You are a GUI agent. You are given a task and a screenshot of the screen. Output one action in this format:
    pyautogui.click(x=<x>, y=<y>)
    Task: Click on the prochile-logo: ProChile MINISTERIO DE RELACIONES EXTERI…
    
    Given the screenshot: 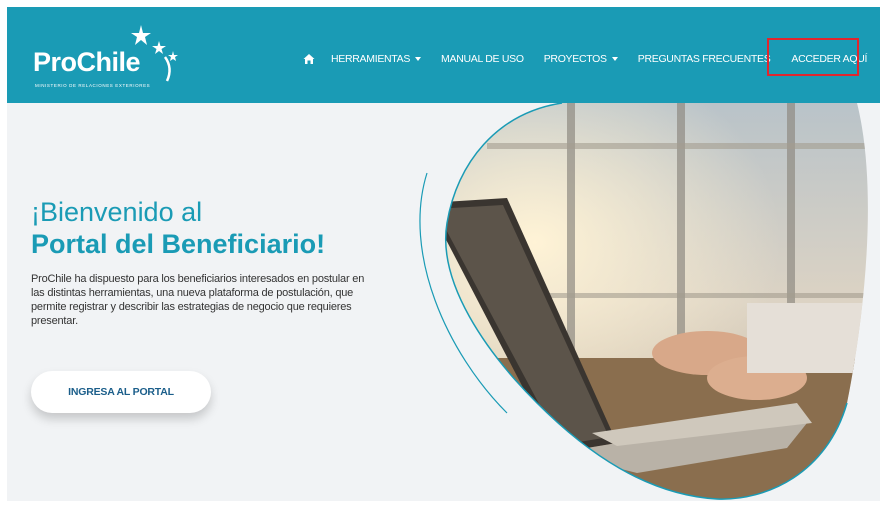 What is the action you would take?
    pyautogui.click(x=108, y=58)
    